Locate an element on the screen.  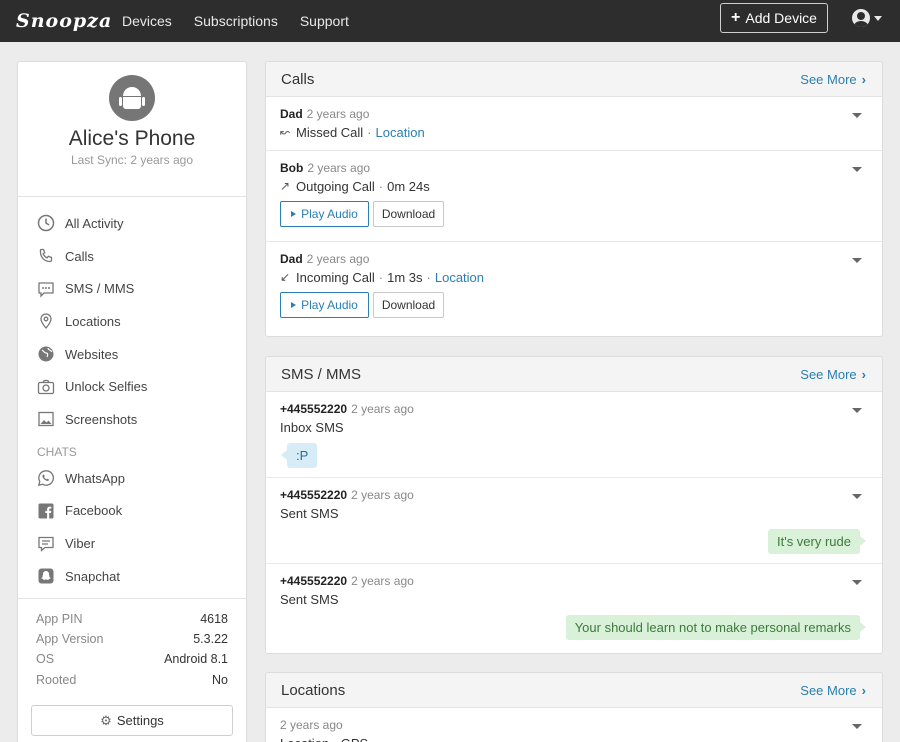
location-type: Location · GPS is located at coordinates (573, 738).